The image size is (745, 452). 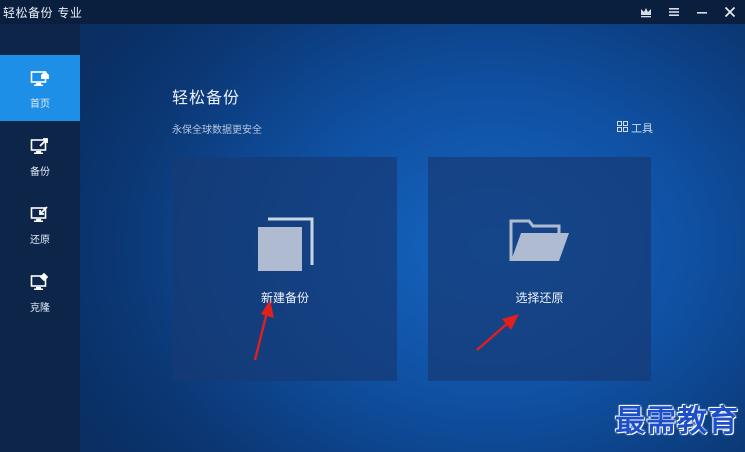 I want to click on sidebar-item-label: 克隆, so click(x=40, y=308).